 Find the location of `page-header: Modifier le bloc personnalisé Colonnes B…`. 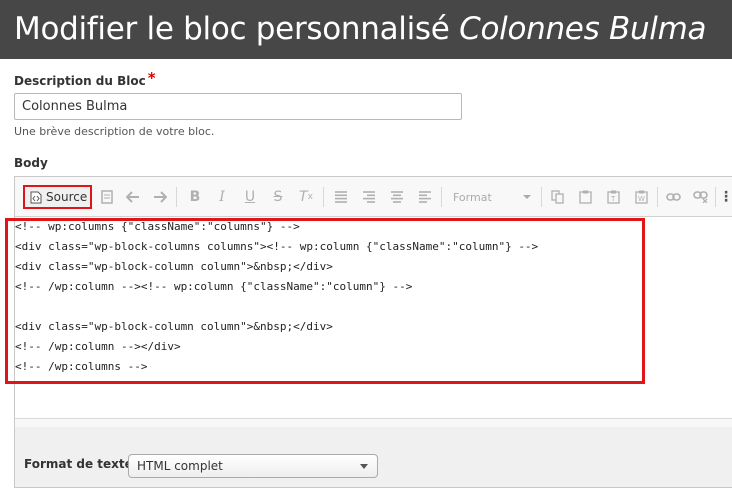

page-header: Modifier le bloc personnalisé Colonnes B… is located at coordinates (366, 29).